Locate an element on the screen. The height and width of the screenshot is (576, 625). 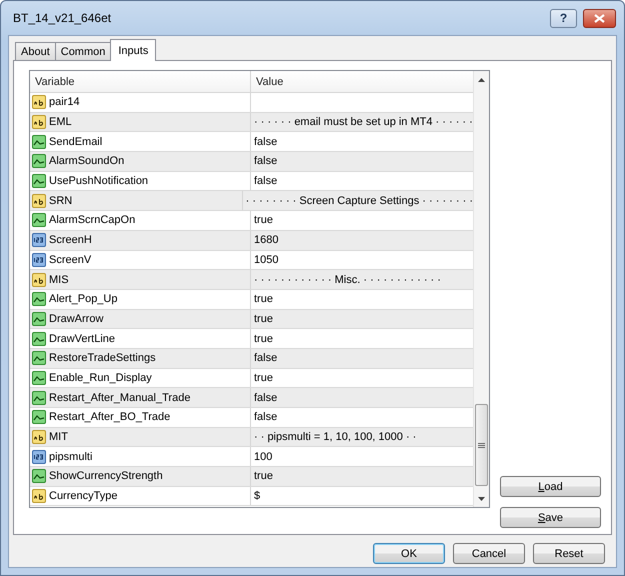
dialog-button: Cancel is located at coordinates (489, 553).